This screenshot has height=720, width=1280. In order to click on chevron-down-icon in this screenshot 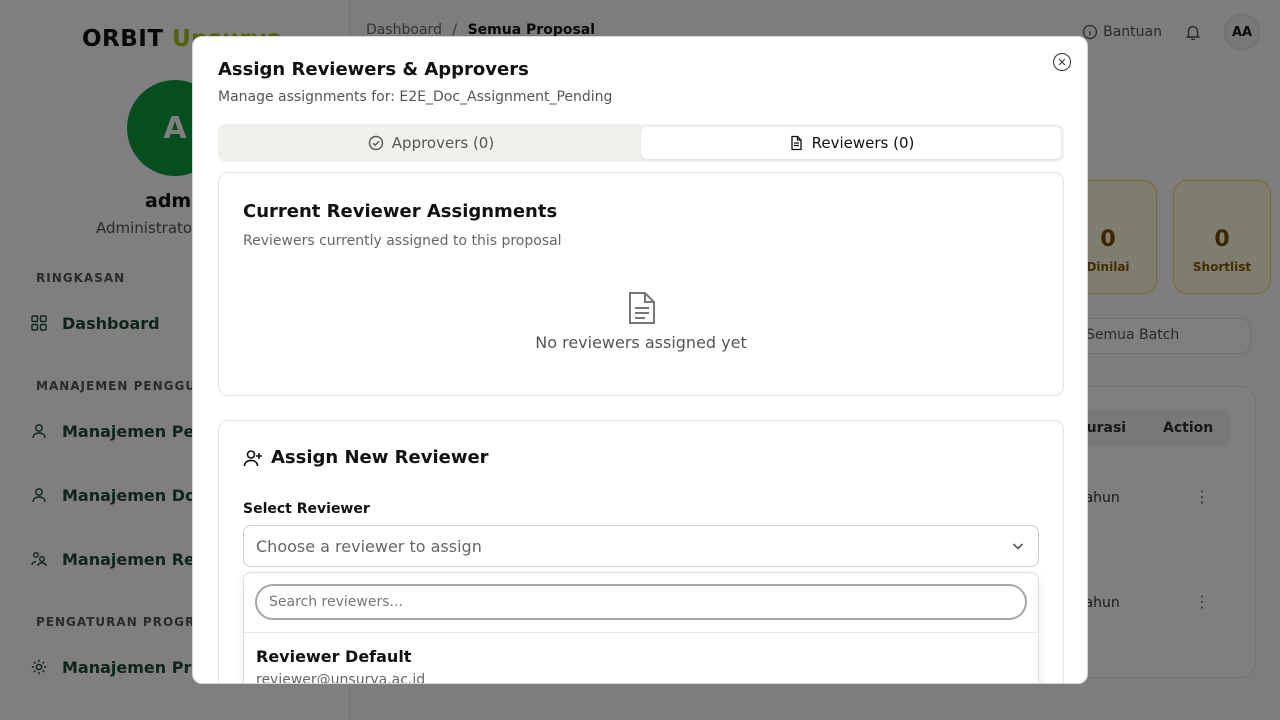, I will do `click(1018, 546)`.